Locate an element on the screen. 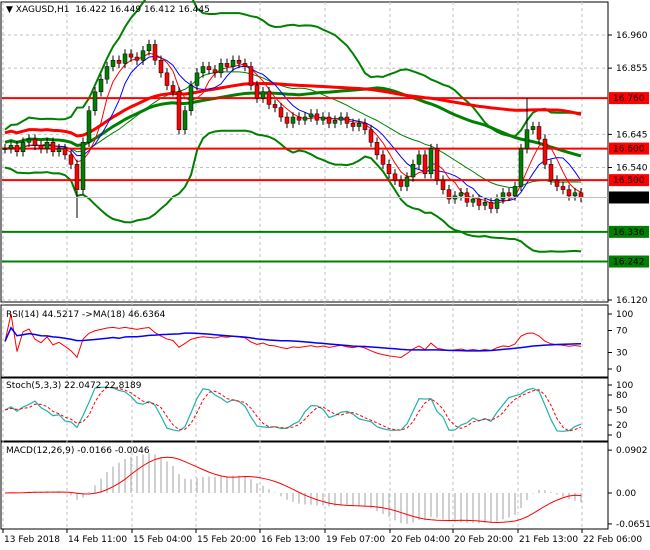 Image resolution: width=650 pixels, height=550 pixels. time-label: 13 Feb 2018 is located at coordinates (32, 540).